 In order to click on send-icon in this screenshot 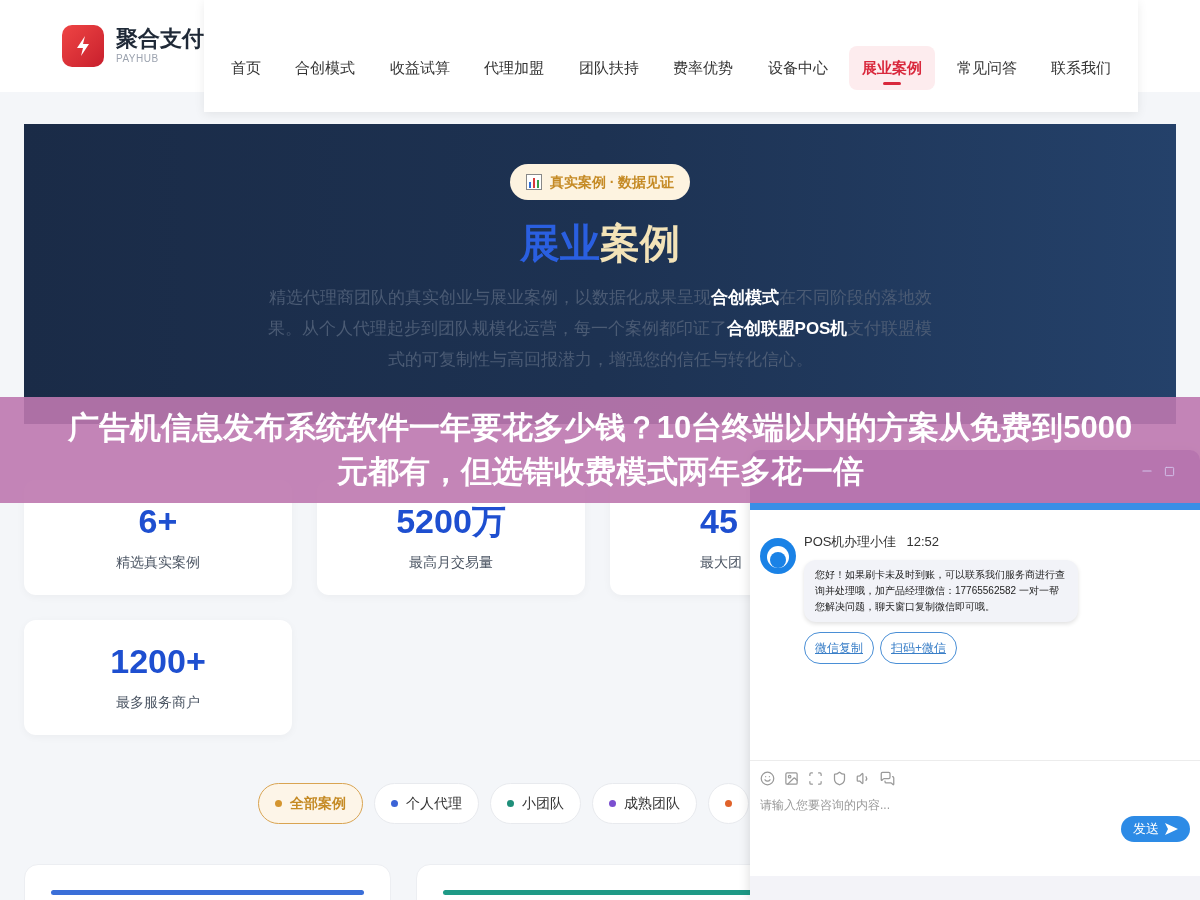, I will do `click(1171, 829)`.